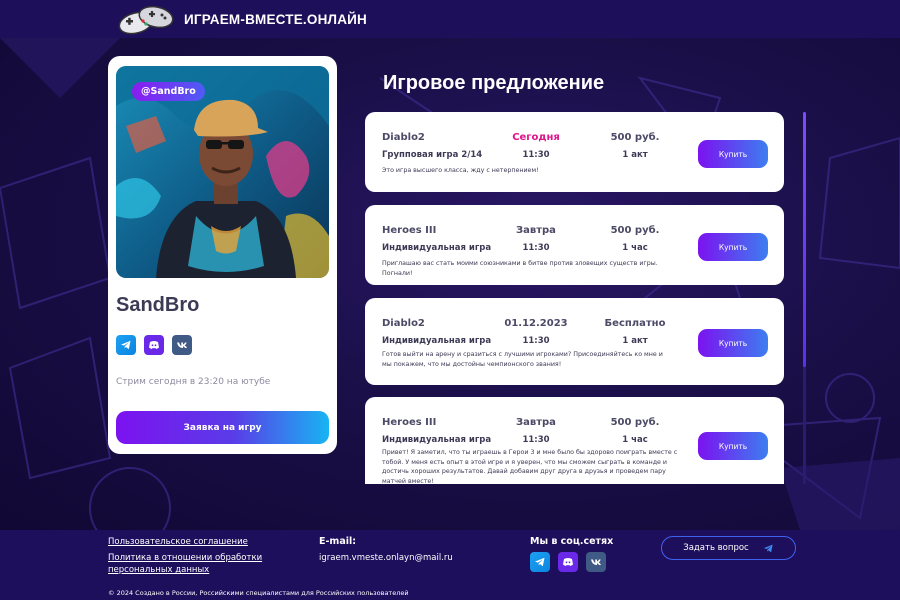 This screenshot has width=900, height=600. I want to click on email-heading: E-mail:, so click(338, 541).